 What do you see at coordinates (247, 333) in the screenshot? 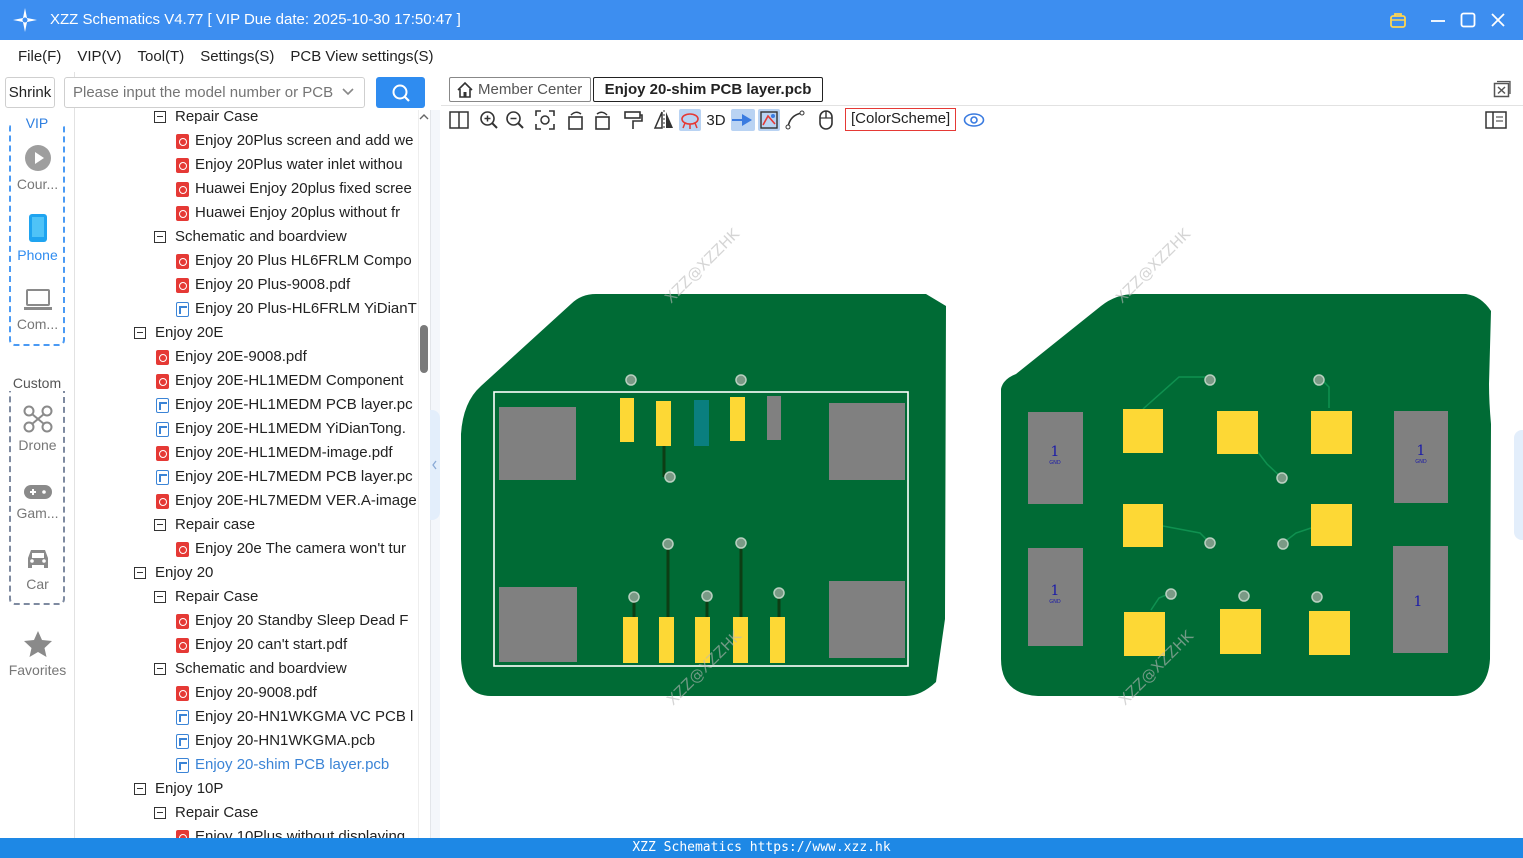
I see `tree-folder-node: Enjoy 20E` at bounding box center [247, 333].